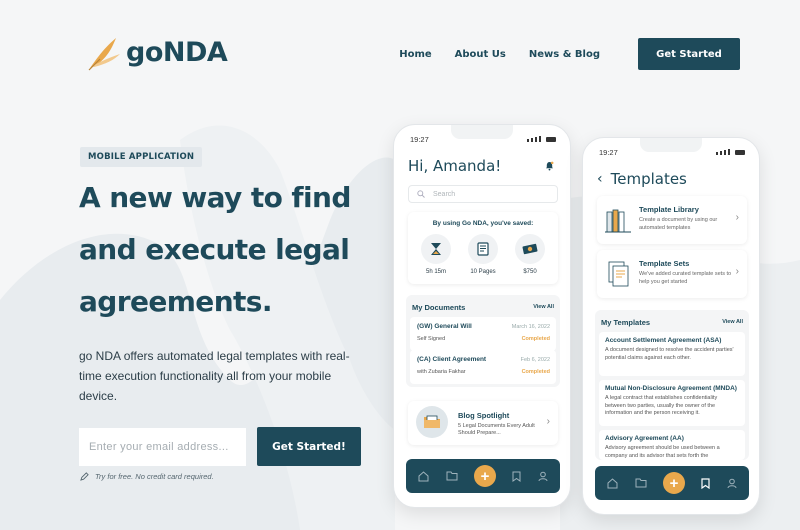  Describe the element at coordinates (176, 301) in the screenshot. I see `headline-line-3: agreements.` at that location.